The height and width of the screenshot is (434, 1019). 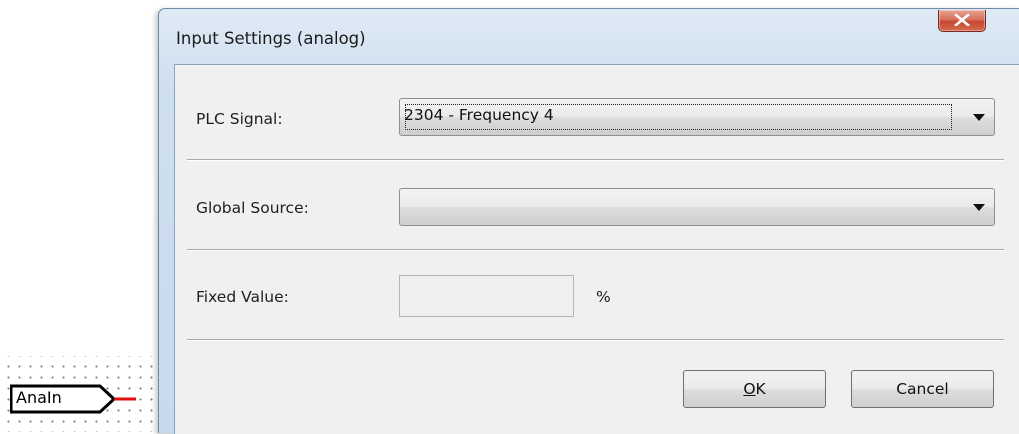 What do you see at coordinates (697, 117) in the screenshot?
I see `plc-signal-dropdown: 2304 - Frequency 4` at bounding box center [697, 117].